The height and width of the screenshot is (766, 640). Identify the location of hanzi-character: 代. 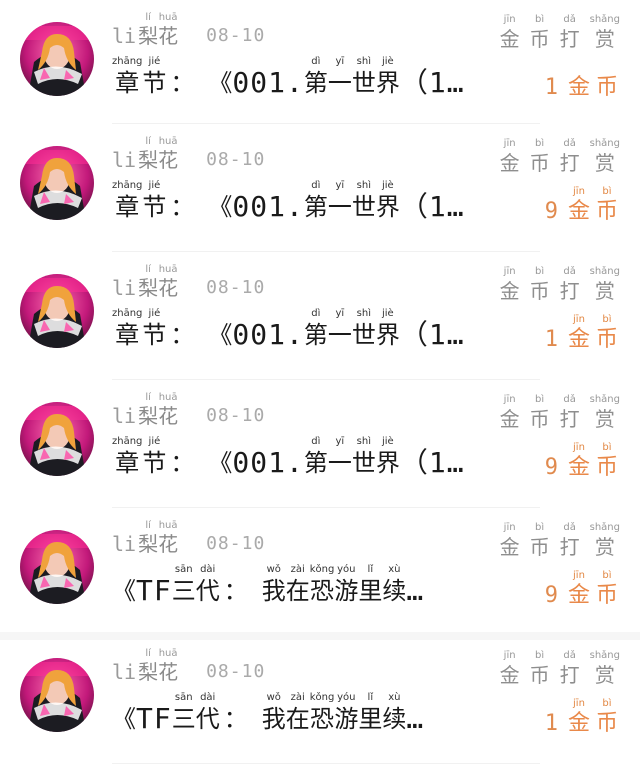
(207, 591).